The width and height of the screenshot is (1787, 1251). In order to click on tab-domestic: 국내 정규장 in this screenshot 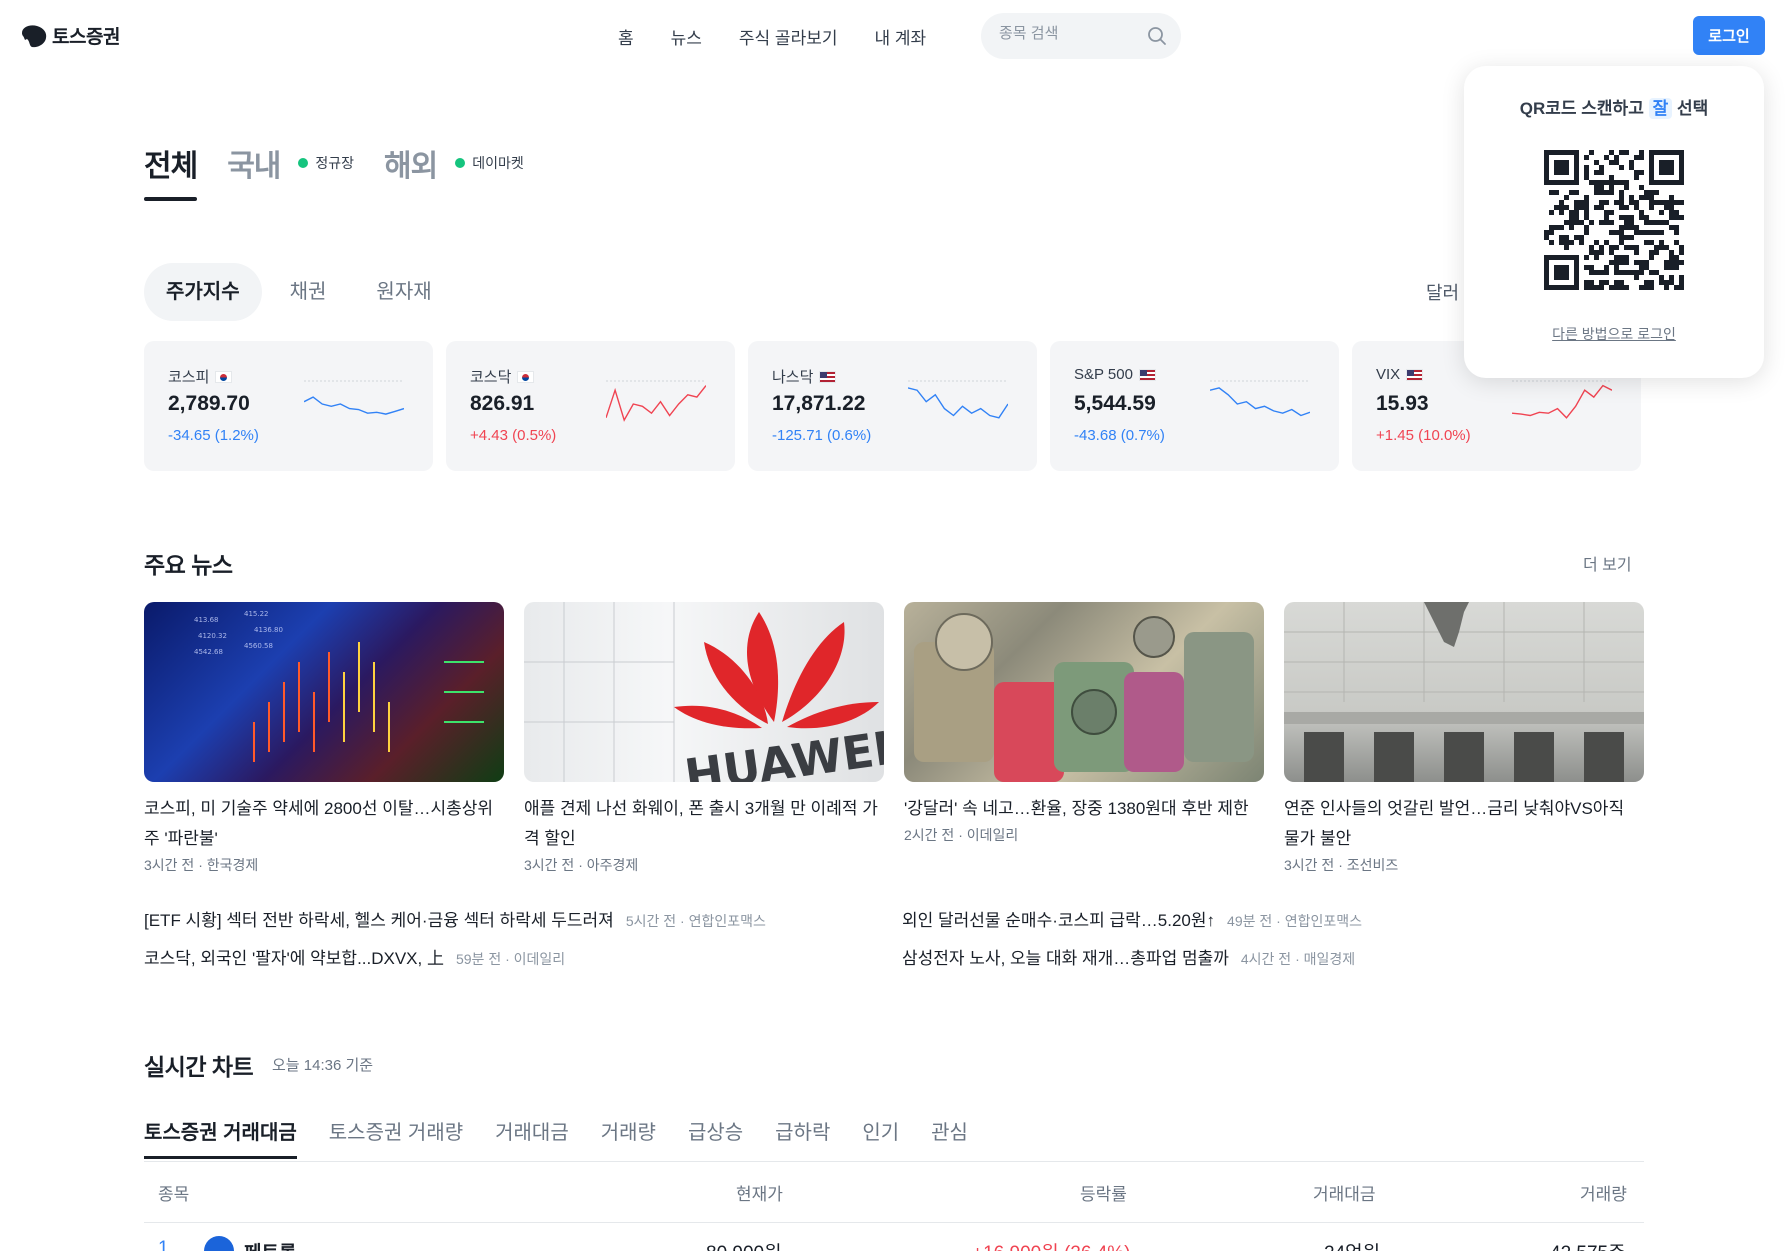, I will do `click(290, 163)`.